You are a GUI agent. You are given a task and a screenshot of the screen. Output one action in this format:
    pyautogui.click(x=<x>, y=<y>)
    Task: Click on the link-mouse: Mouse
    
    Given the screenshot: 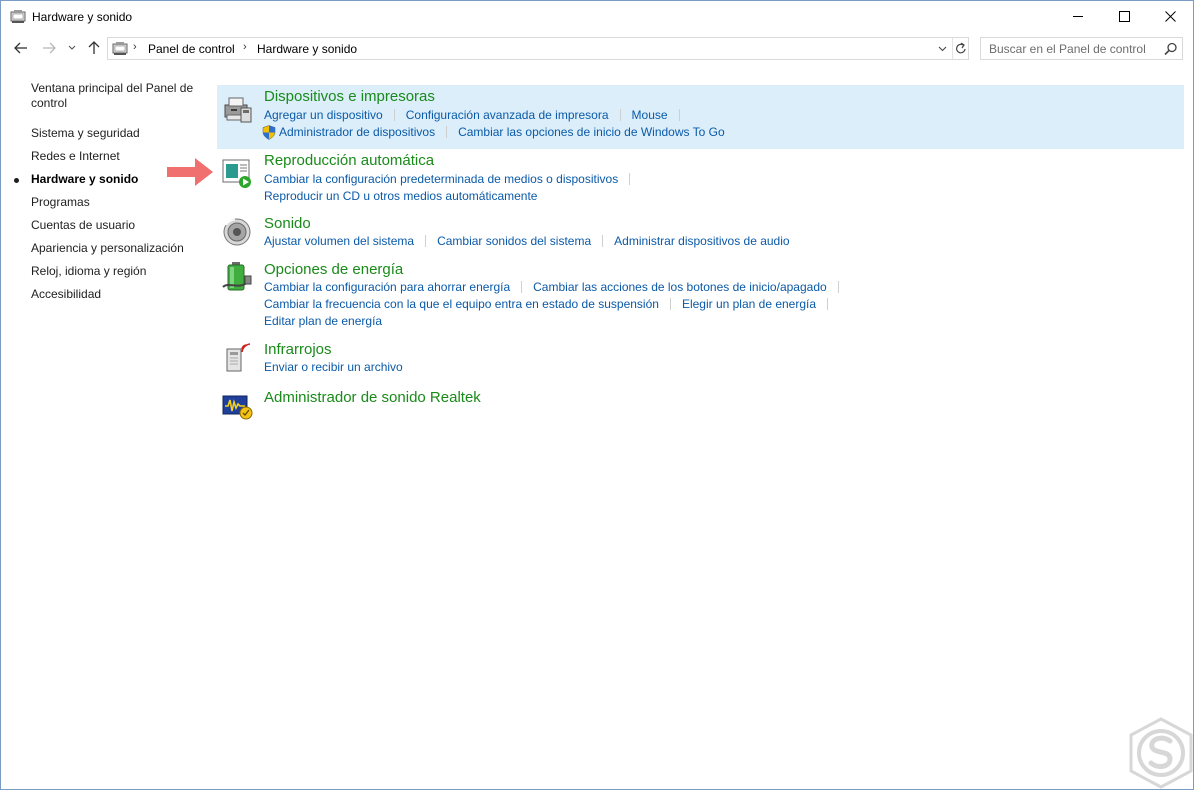 What is the action you would take?
    pyautogui.click(x=650, y=115)
    